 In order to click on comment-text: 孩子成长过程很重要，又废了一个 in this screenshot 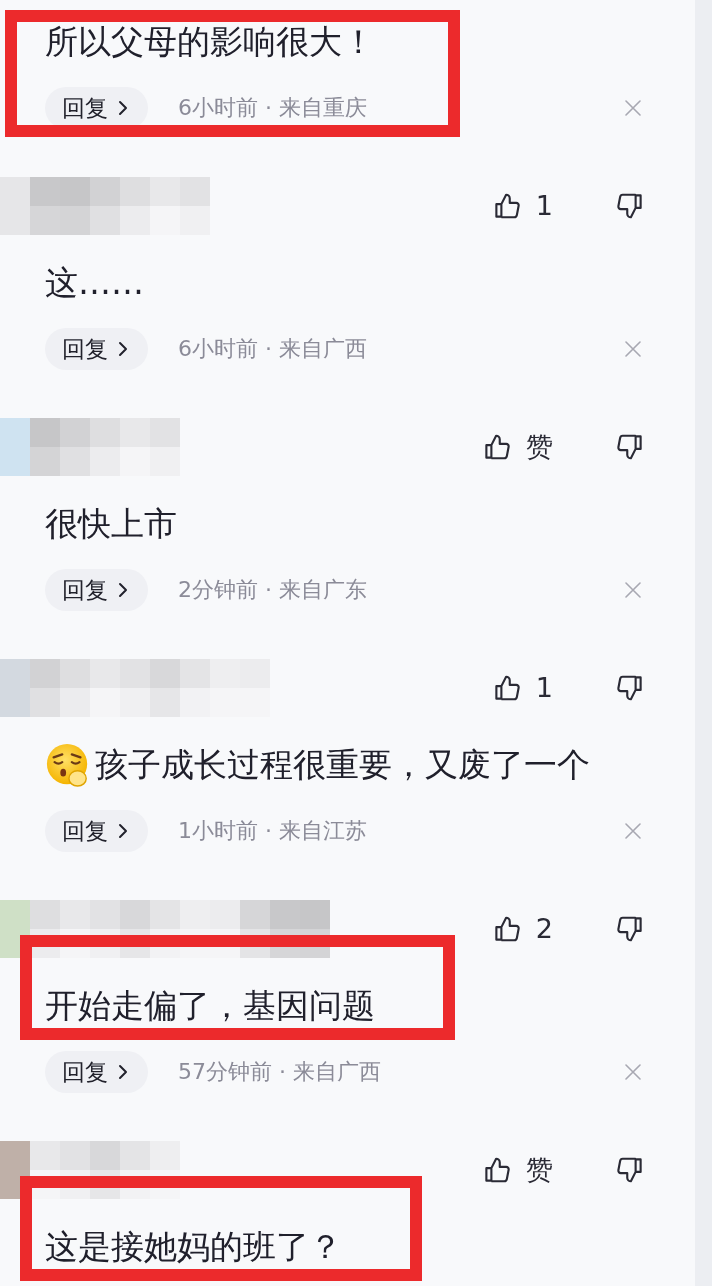, I will do `click(342, 765)`.